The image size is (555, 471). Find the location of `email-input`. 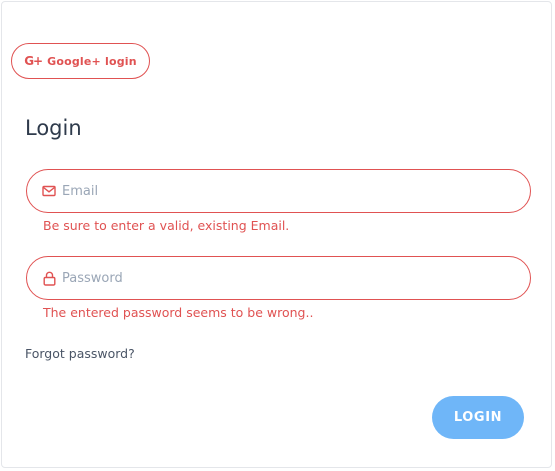

email-input is located at coordinates (272, 191).